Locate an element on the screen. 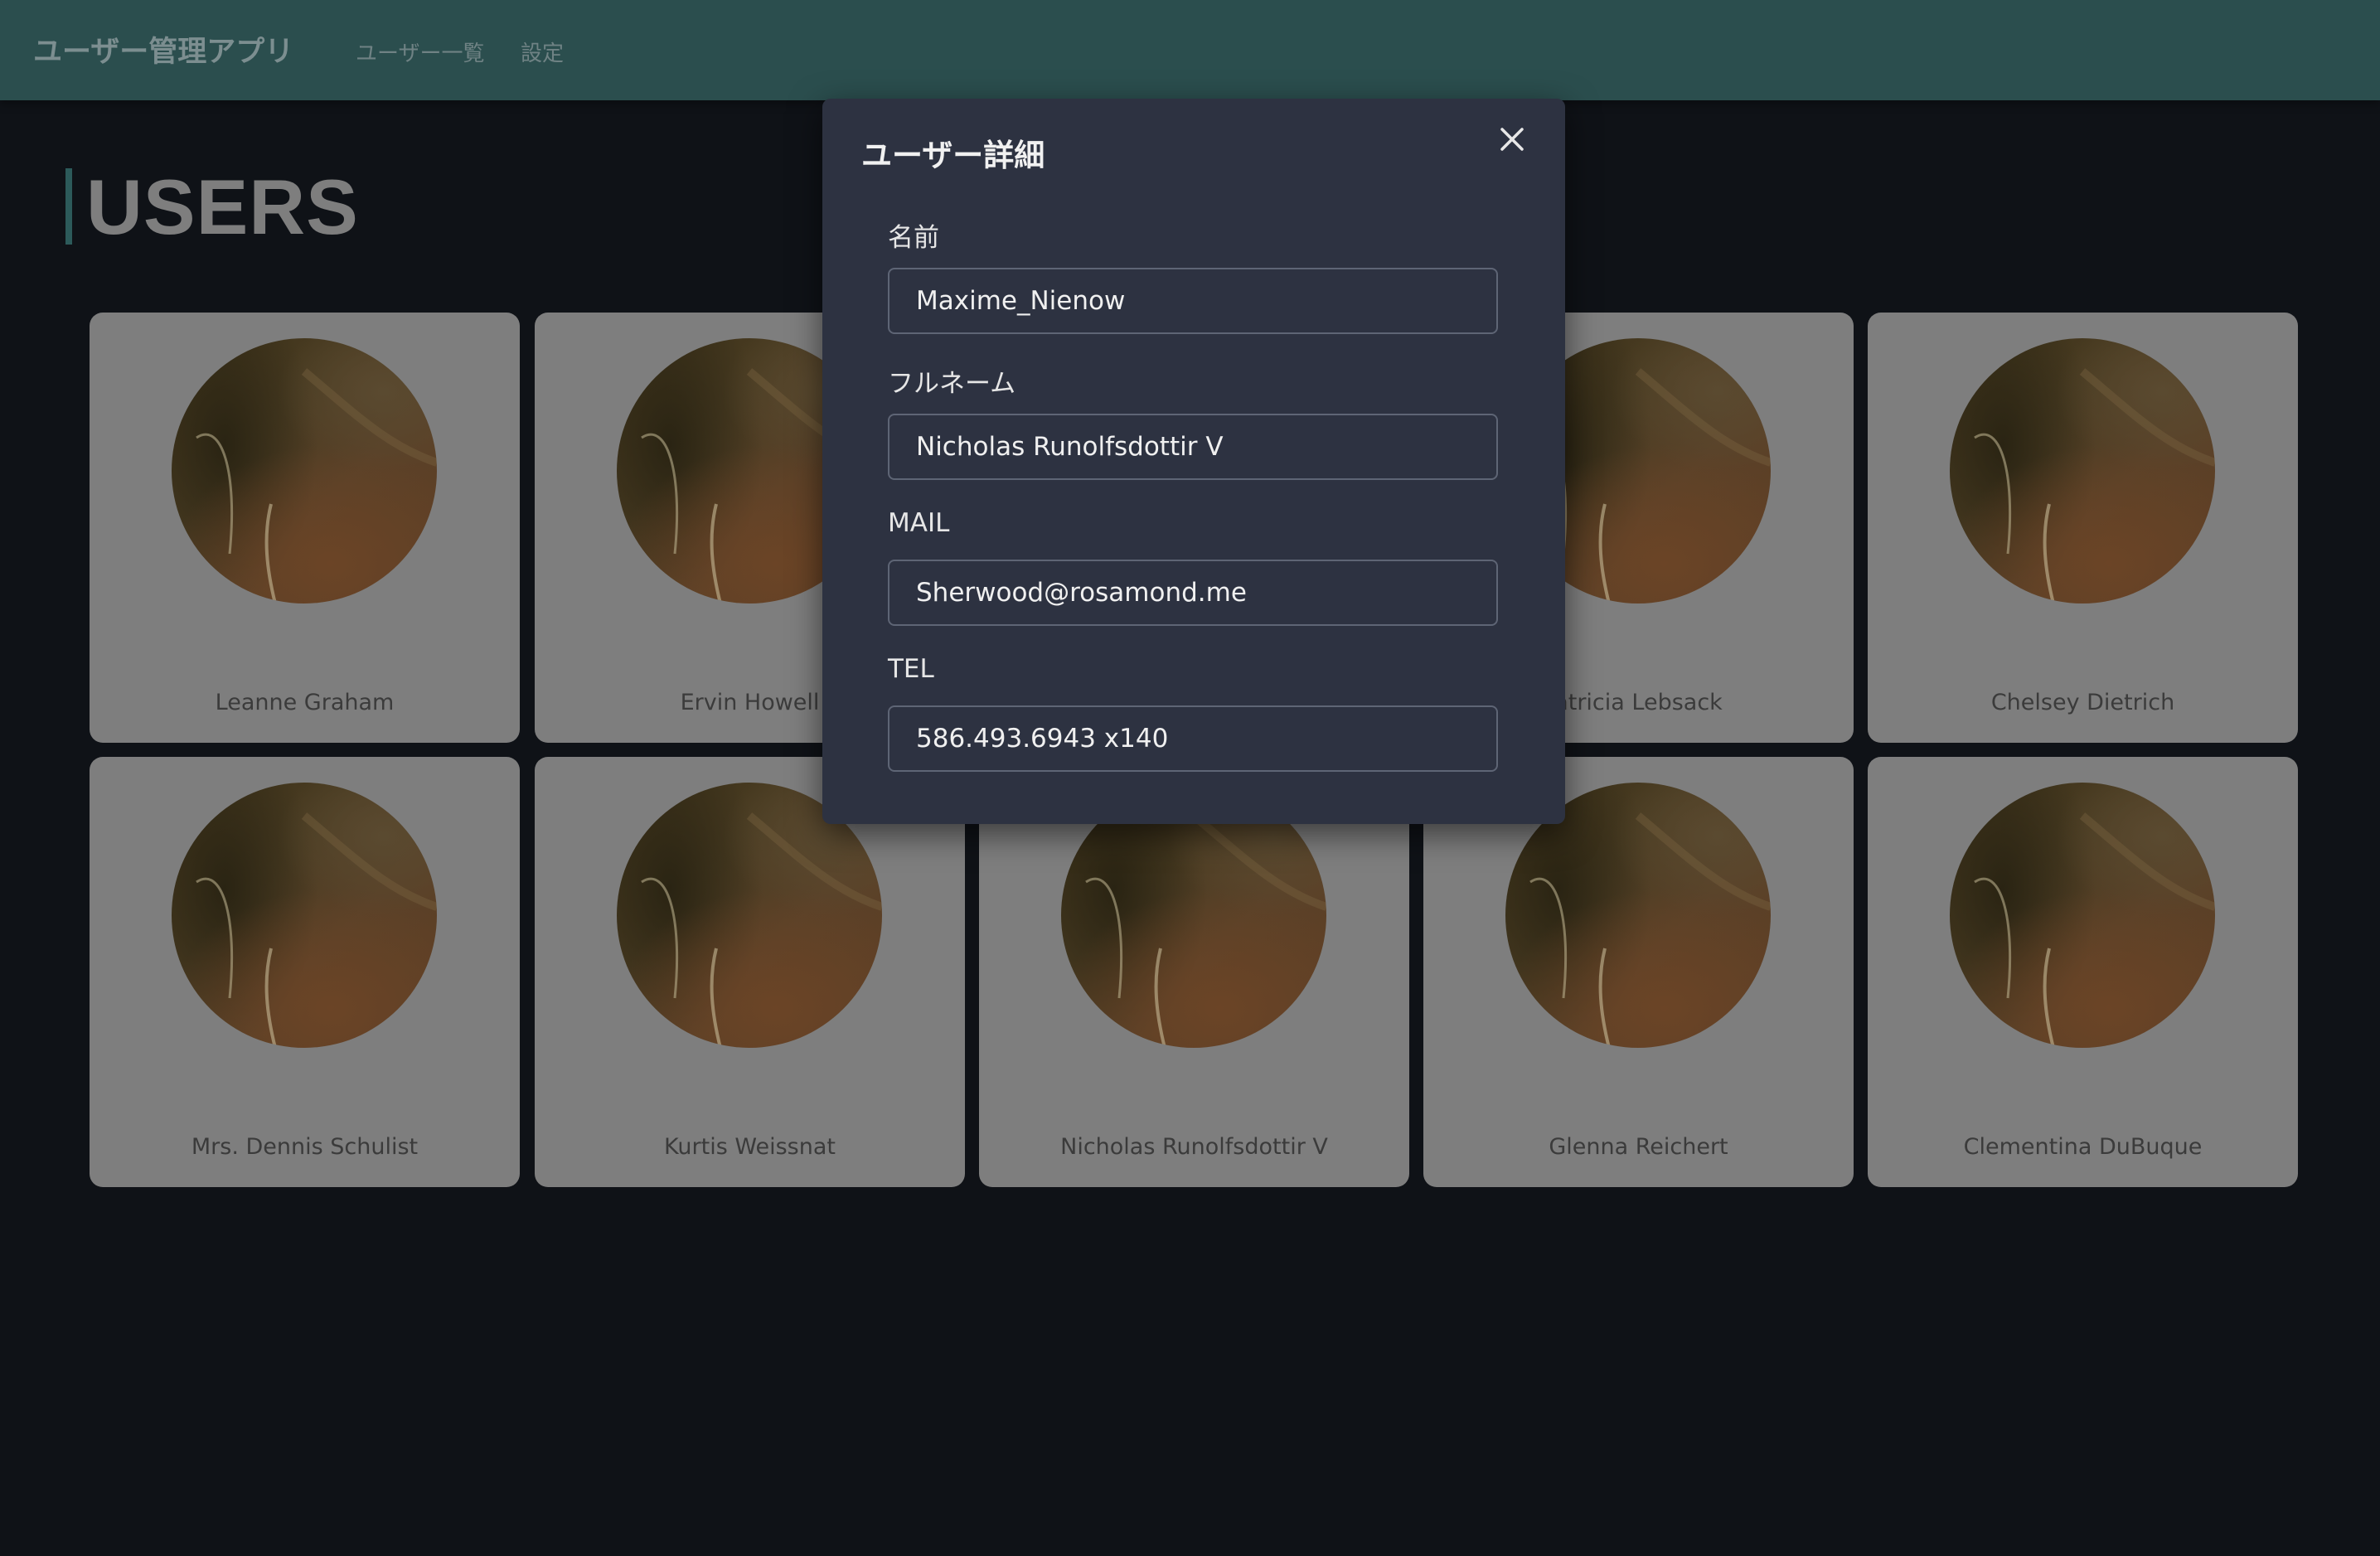 This screenshot has width=2380, height=1556. page-title: USERS is located at coordinates (222, 206).